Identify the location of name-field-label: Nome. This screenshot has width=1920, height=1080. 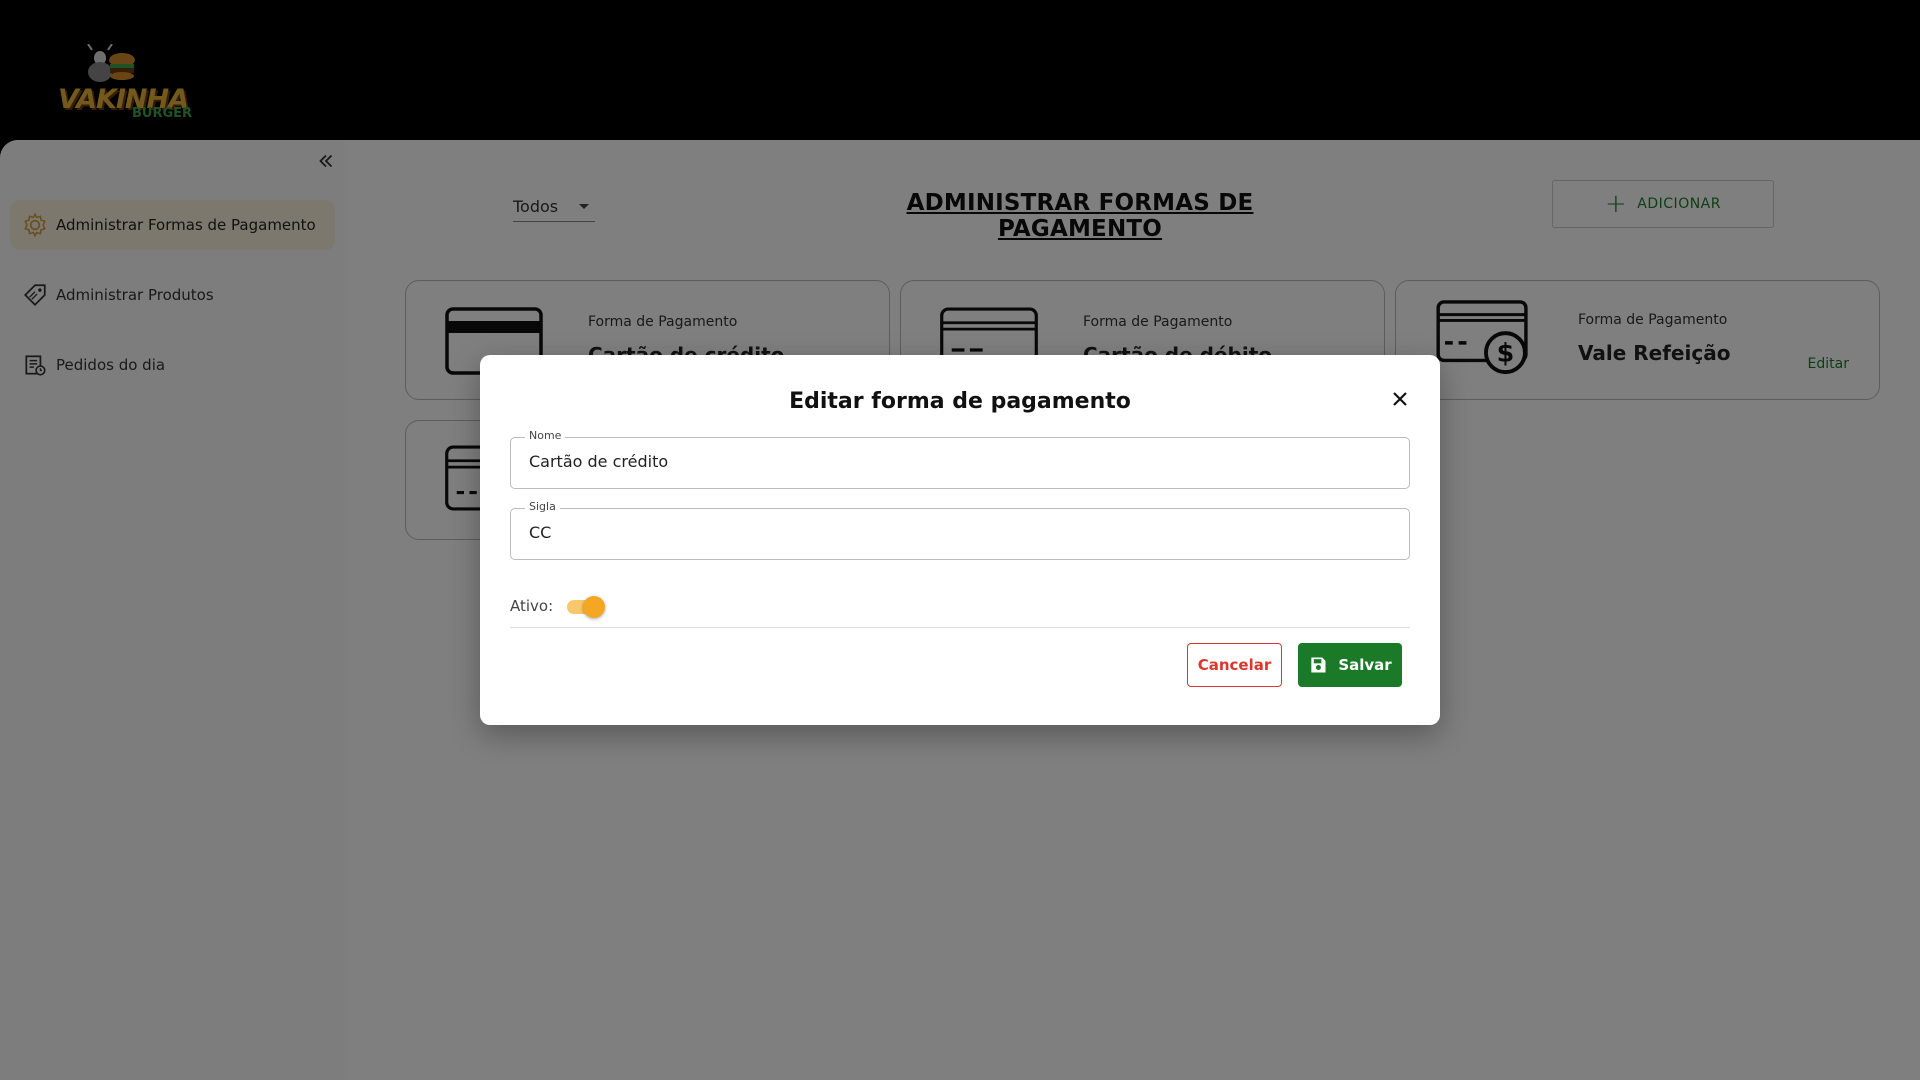
(545, 435).